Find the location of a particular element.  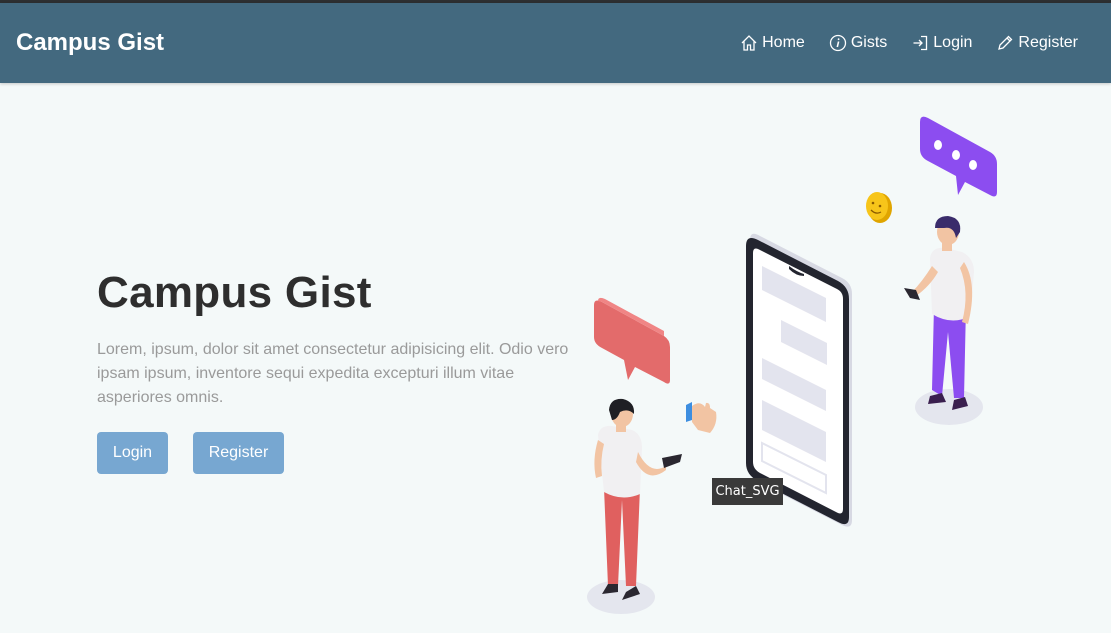

nav-item-home: Home is located at coordinates (772, 43).